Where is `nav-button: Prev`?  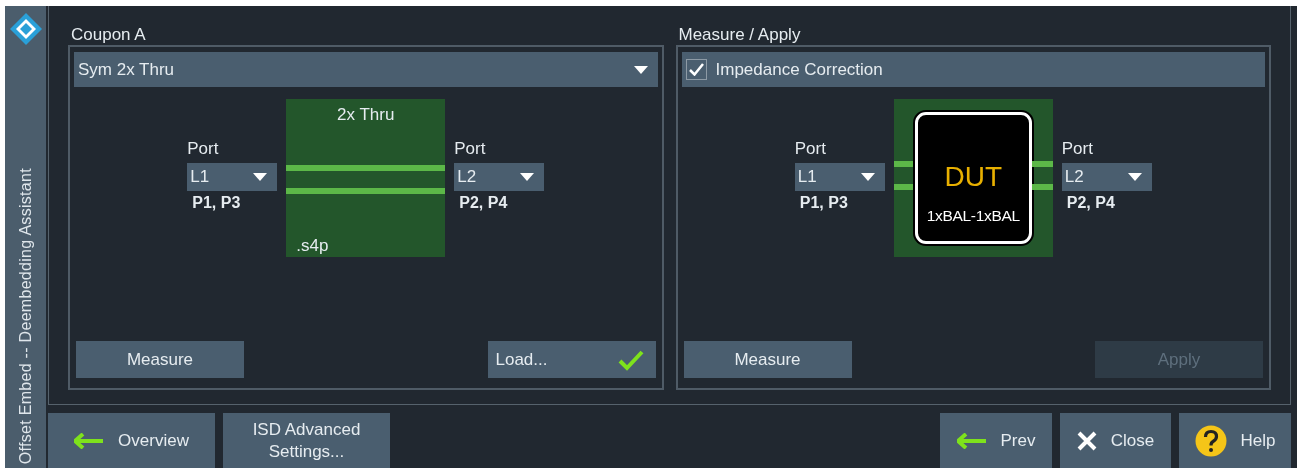
nav-button: Prev is located at coordinates (996, 440).